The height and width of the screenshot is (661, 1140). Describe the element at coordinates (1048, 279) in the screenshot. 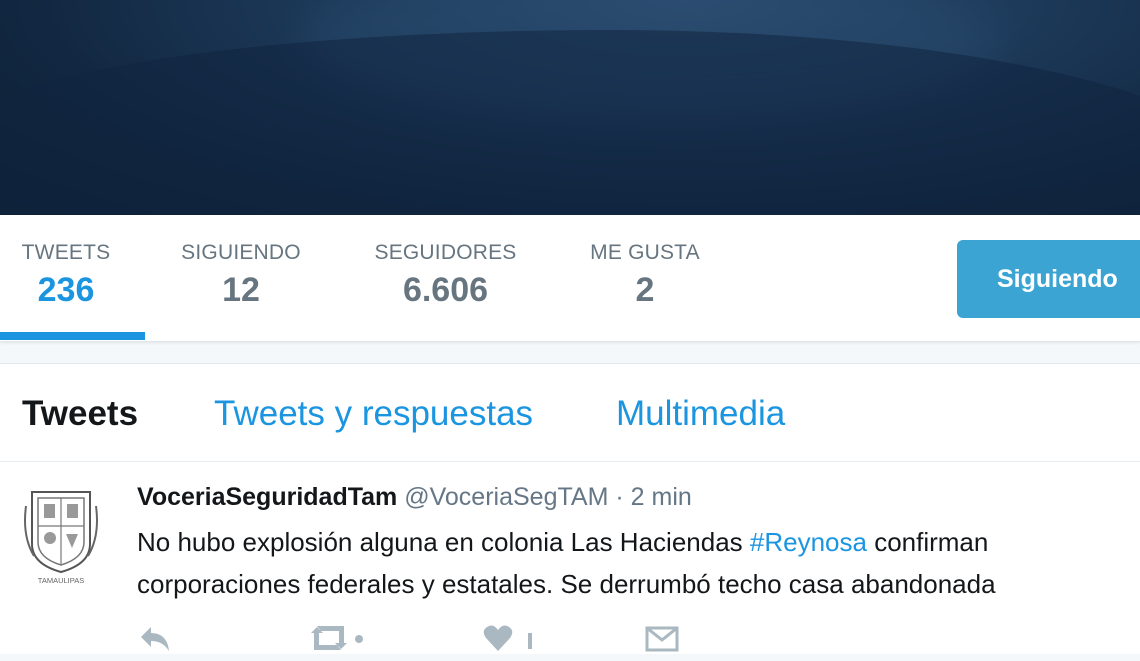

I see `following-button: Siguiendo` at that location.